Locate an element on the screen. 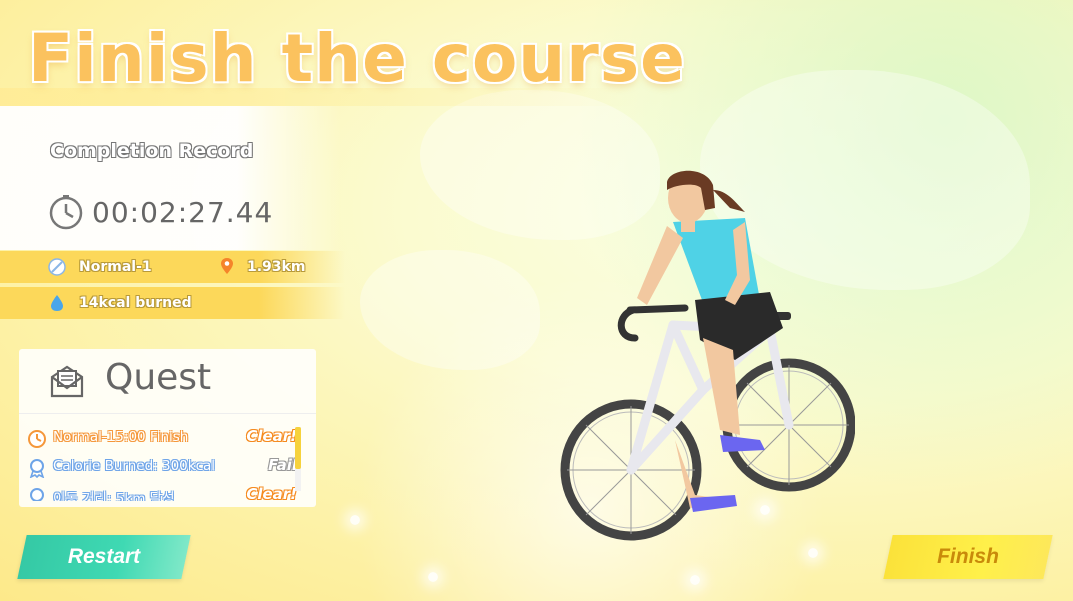 This screenshot has height=601, width=1073. calories-burned: 14kcal burned is located at coordinates (135, 303).